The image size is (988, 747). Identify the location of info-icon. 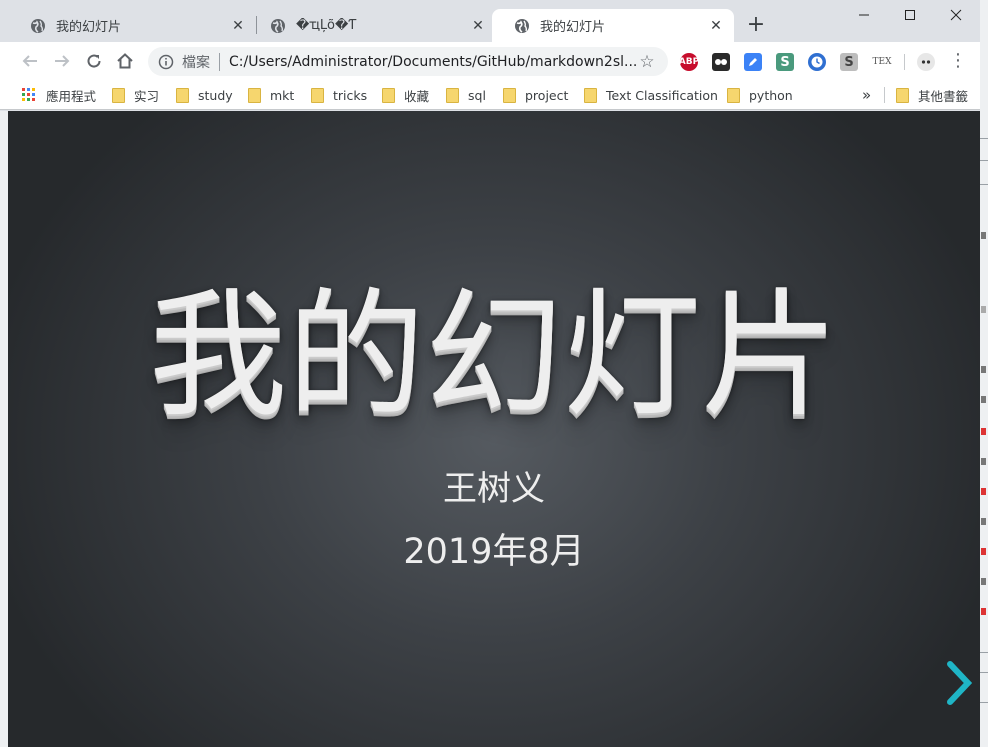
(166, 61).